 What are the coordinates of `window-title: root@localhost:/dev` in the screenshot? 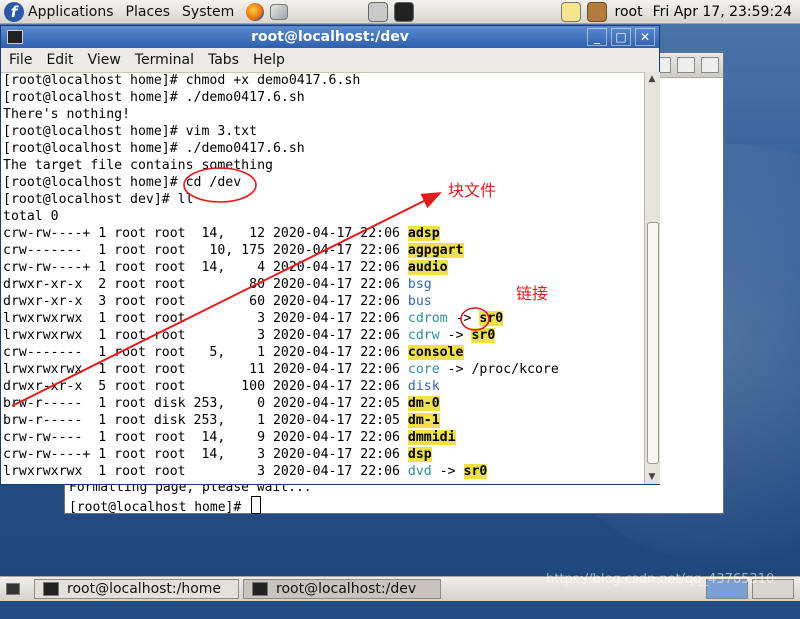 It's located at (330, 37).